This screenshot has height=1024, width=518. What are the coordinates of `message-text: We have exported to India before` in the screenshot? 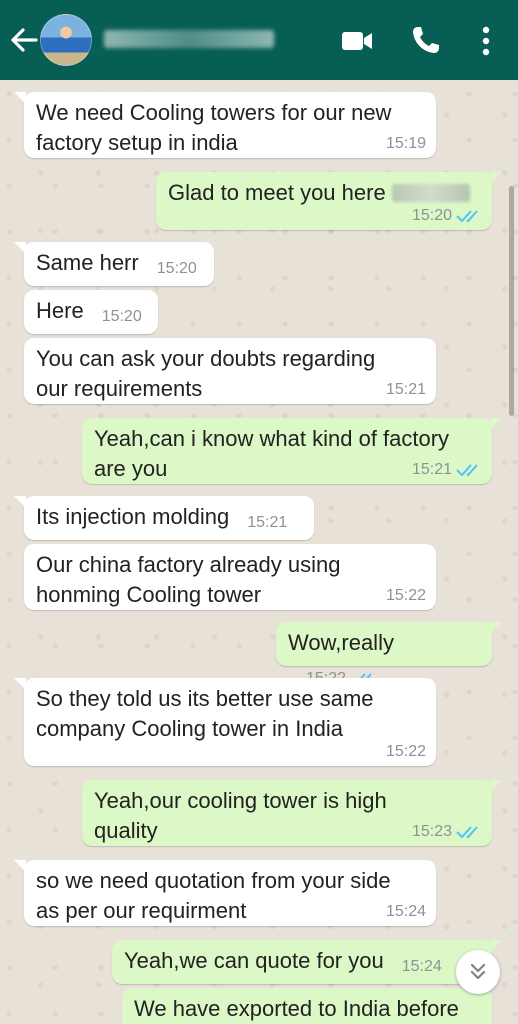 It's located at (296, 1008).